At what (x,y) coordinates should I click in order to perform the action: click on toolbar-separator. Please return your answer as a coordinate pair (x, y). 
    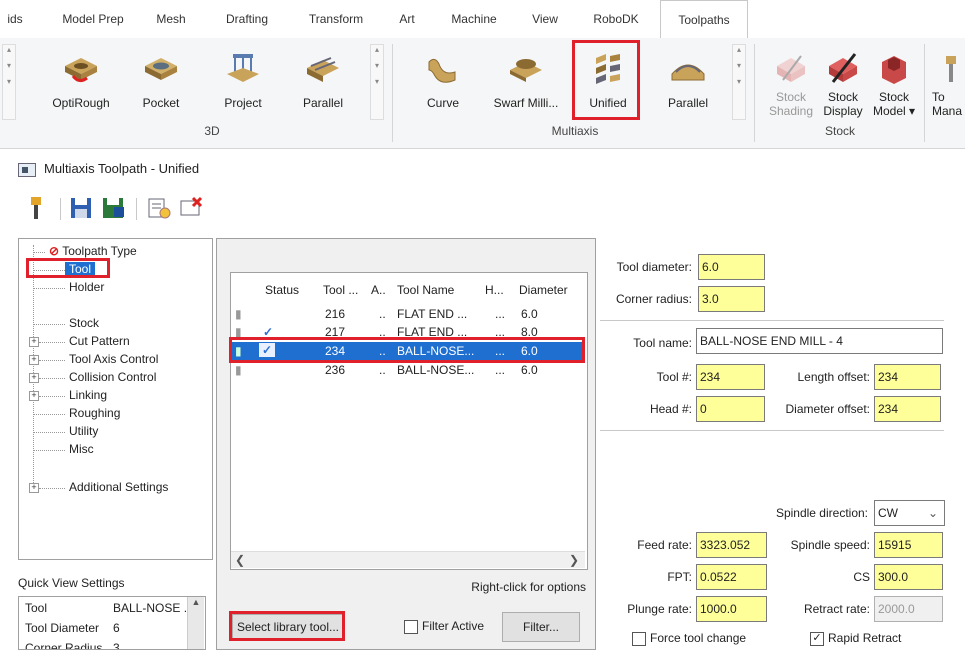
    Looking at the image, I should click on (60, 209).